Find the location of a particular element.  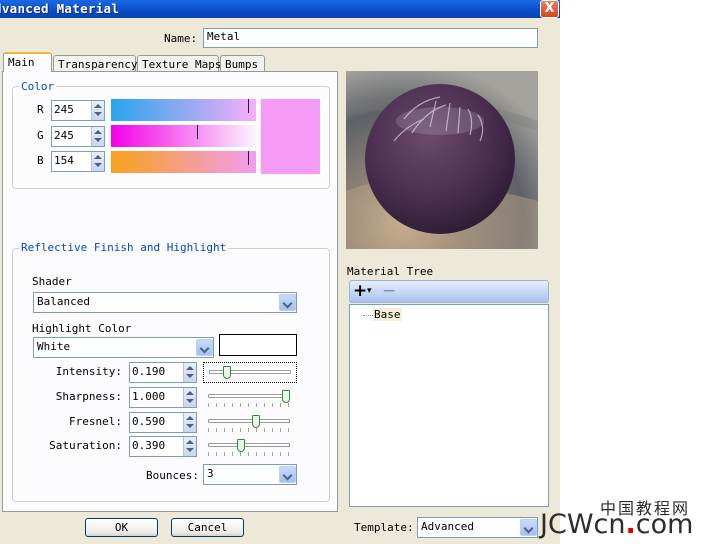

intensity-value: 0.190 is located at coordinates (149, 371).